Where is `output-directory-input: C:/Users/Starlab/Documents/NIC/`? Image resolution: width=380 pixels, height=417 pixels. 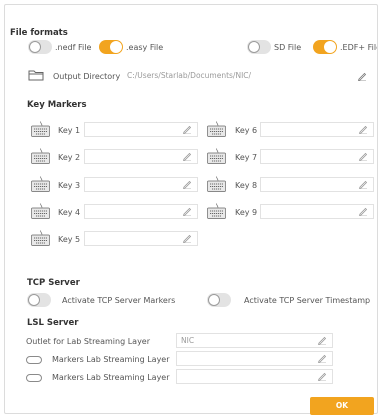
output-directory-input: C:/Users/Starlab/Documents/NIC/ is located at coordinates (247, 75).